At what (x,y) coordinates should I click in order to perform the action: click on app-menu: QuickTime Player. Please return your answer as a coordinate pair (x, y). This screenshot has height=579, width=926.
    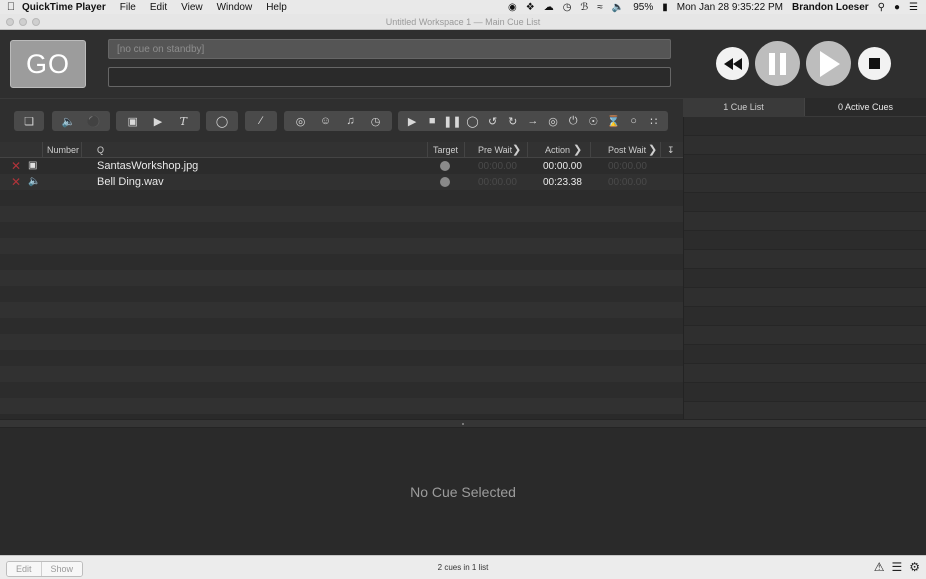
    Looking at the image, I should click on (64, 7).